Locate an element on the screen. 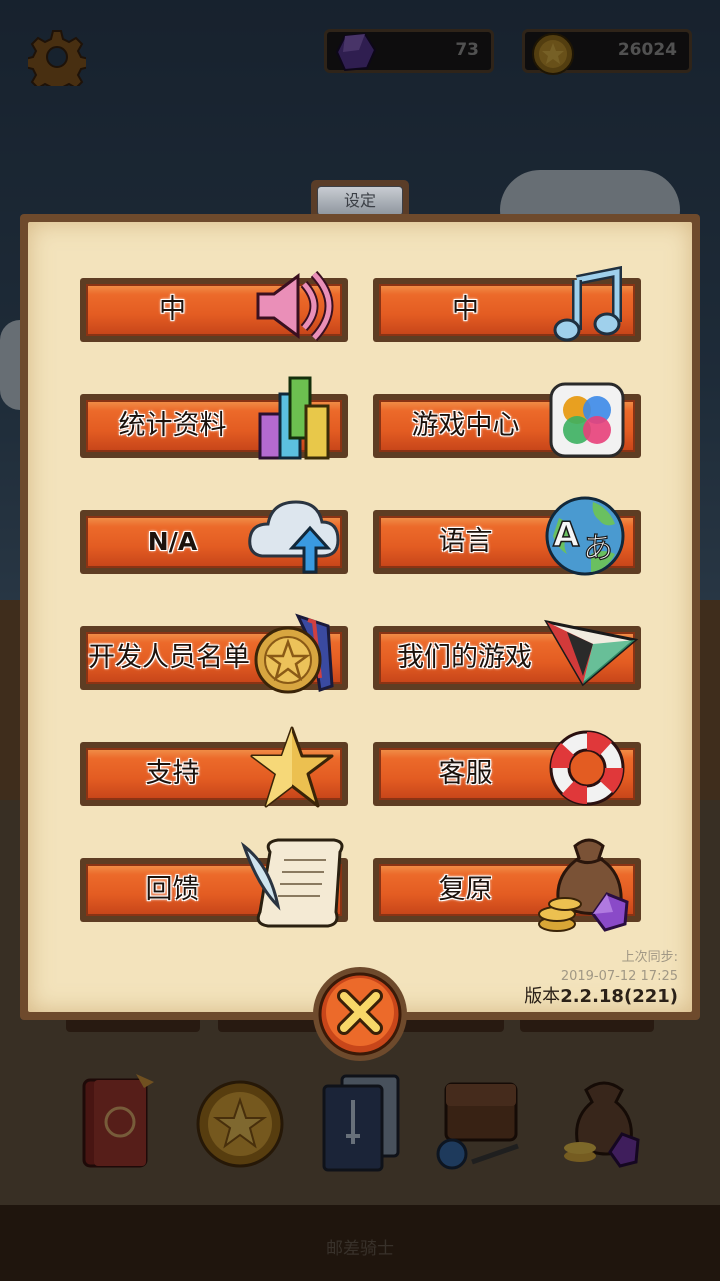  cloud-save-button: N/A is located at coordinates (214, 537).